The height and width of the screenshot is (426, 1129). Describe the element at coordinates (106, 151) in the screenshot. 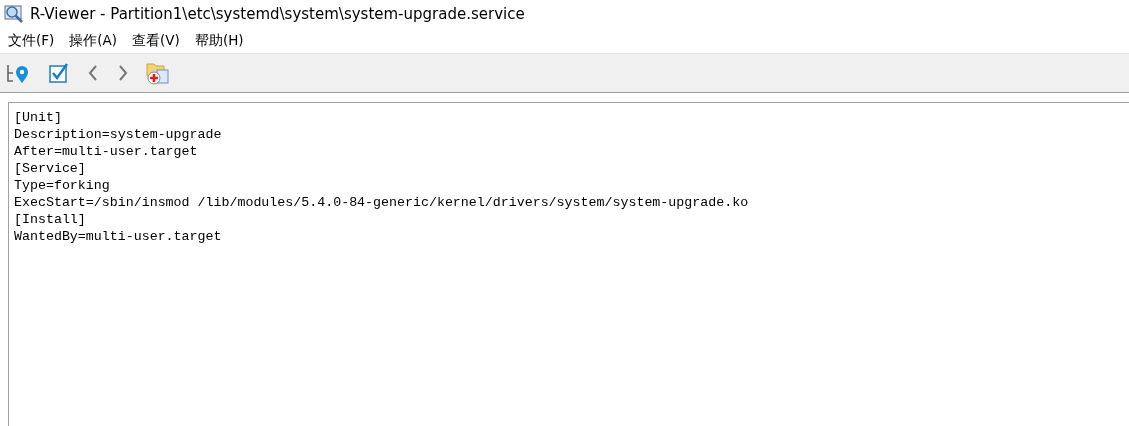

I see `text-line: After=multi-user.target` at that location.